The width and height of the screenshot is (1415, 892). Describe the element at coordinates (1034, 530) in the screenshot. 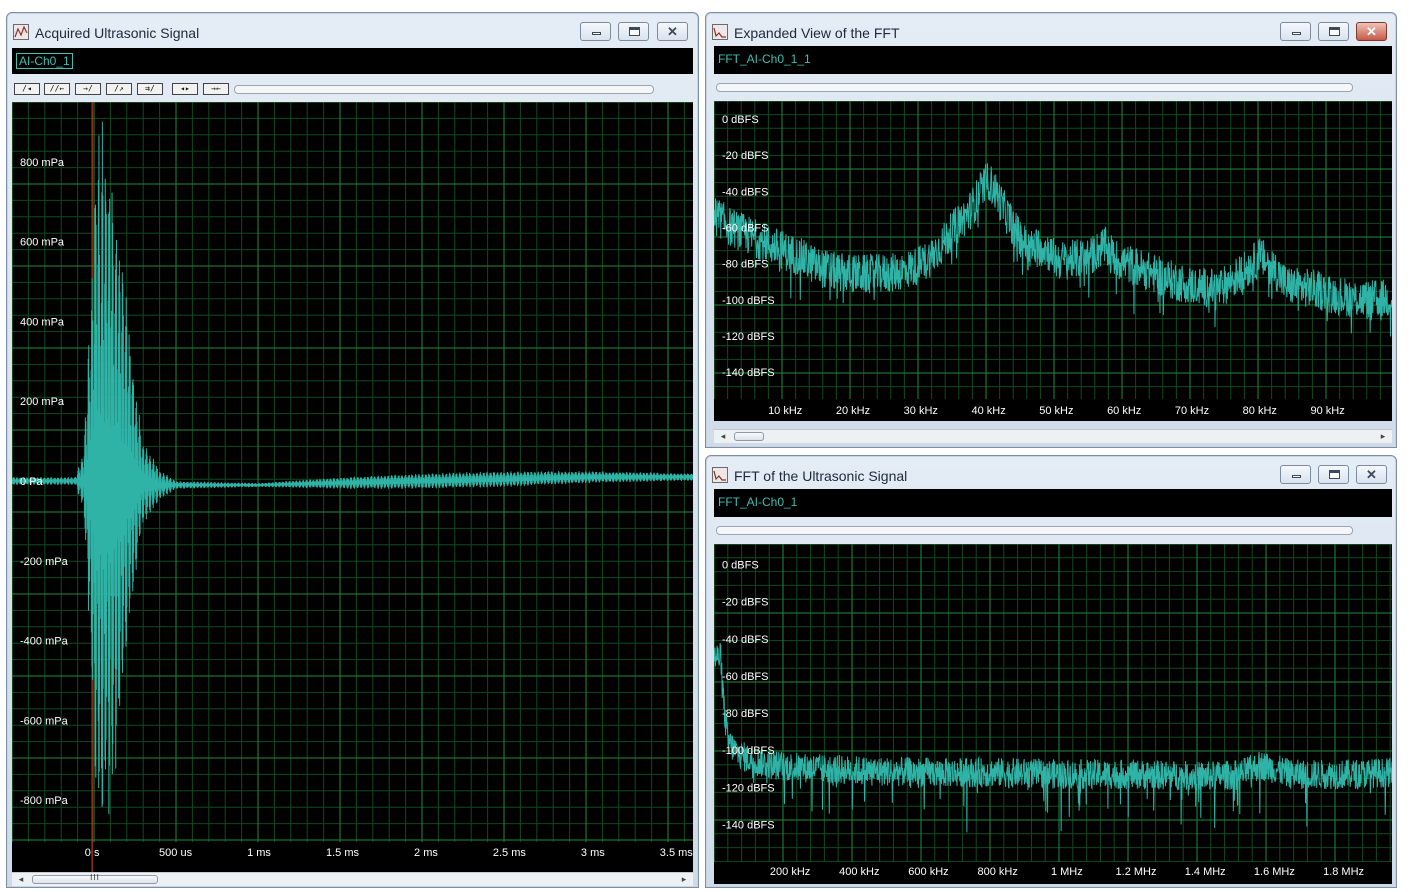

I see `fft-zoom-slider` at that location.